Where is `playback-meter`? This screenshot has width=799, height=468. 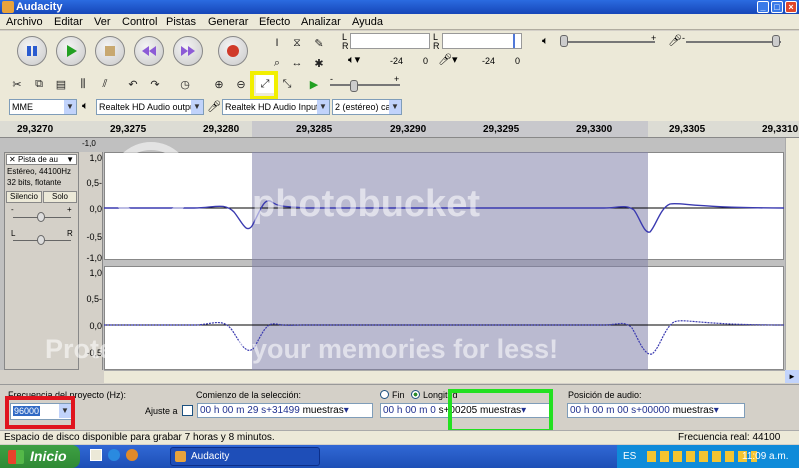
playback-meter is located at coordinates (390, 41).